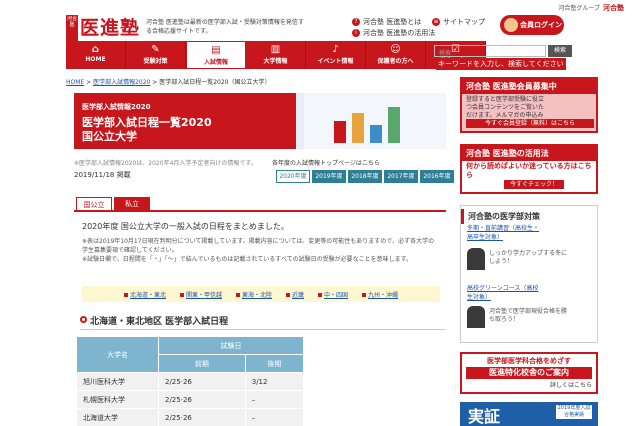 The image size is (640, 426). I want to click on usage-ad: 河合塾 医進塾の活用法 何から読めばよいか迷っている方はこちら 今すぐチェック！, so click(529, 169).